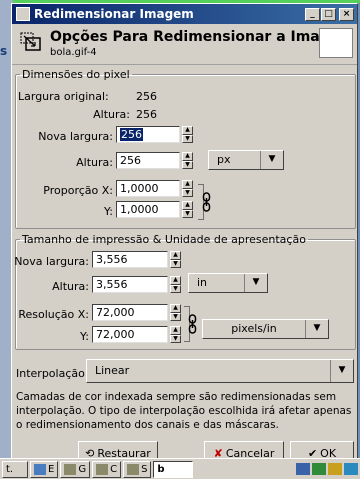  What do you see at coordinates (312, 14) in the screenshot?
I see `minimize-button: _` at bounding box center [312, 14].